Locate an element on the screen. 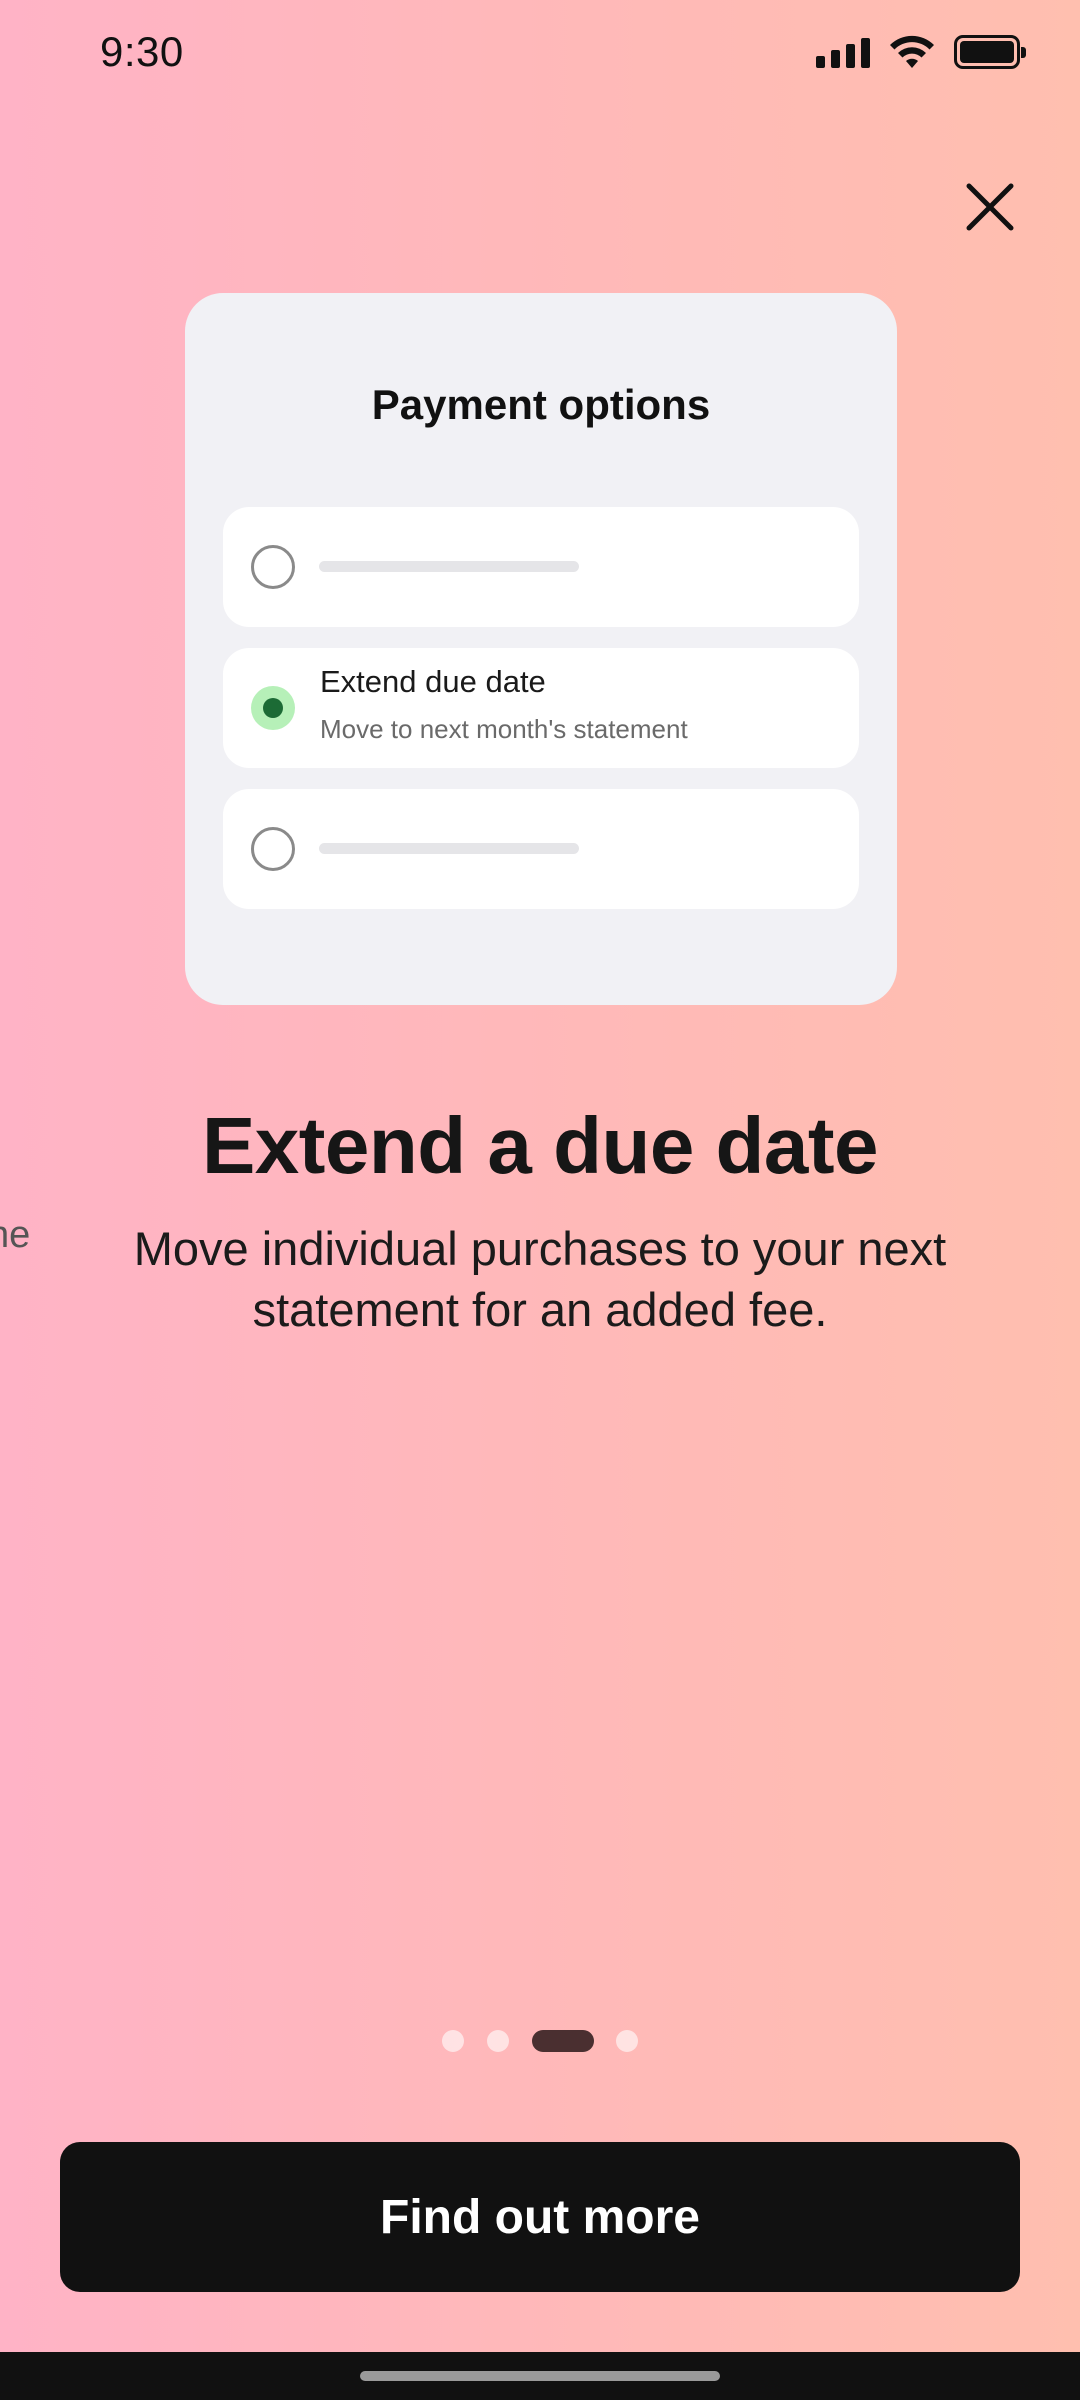 This screenshot has width=1080, height=2400. headline: Extend a due date is located at coordinates (540, 1145).